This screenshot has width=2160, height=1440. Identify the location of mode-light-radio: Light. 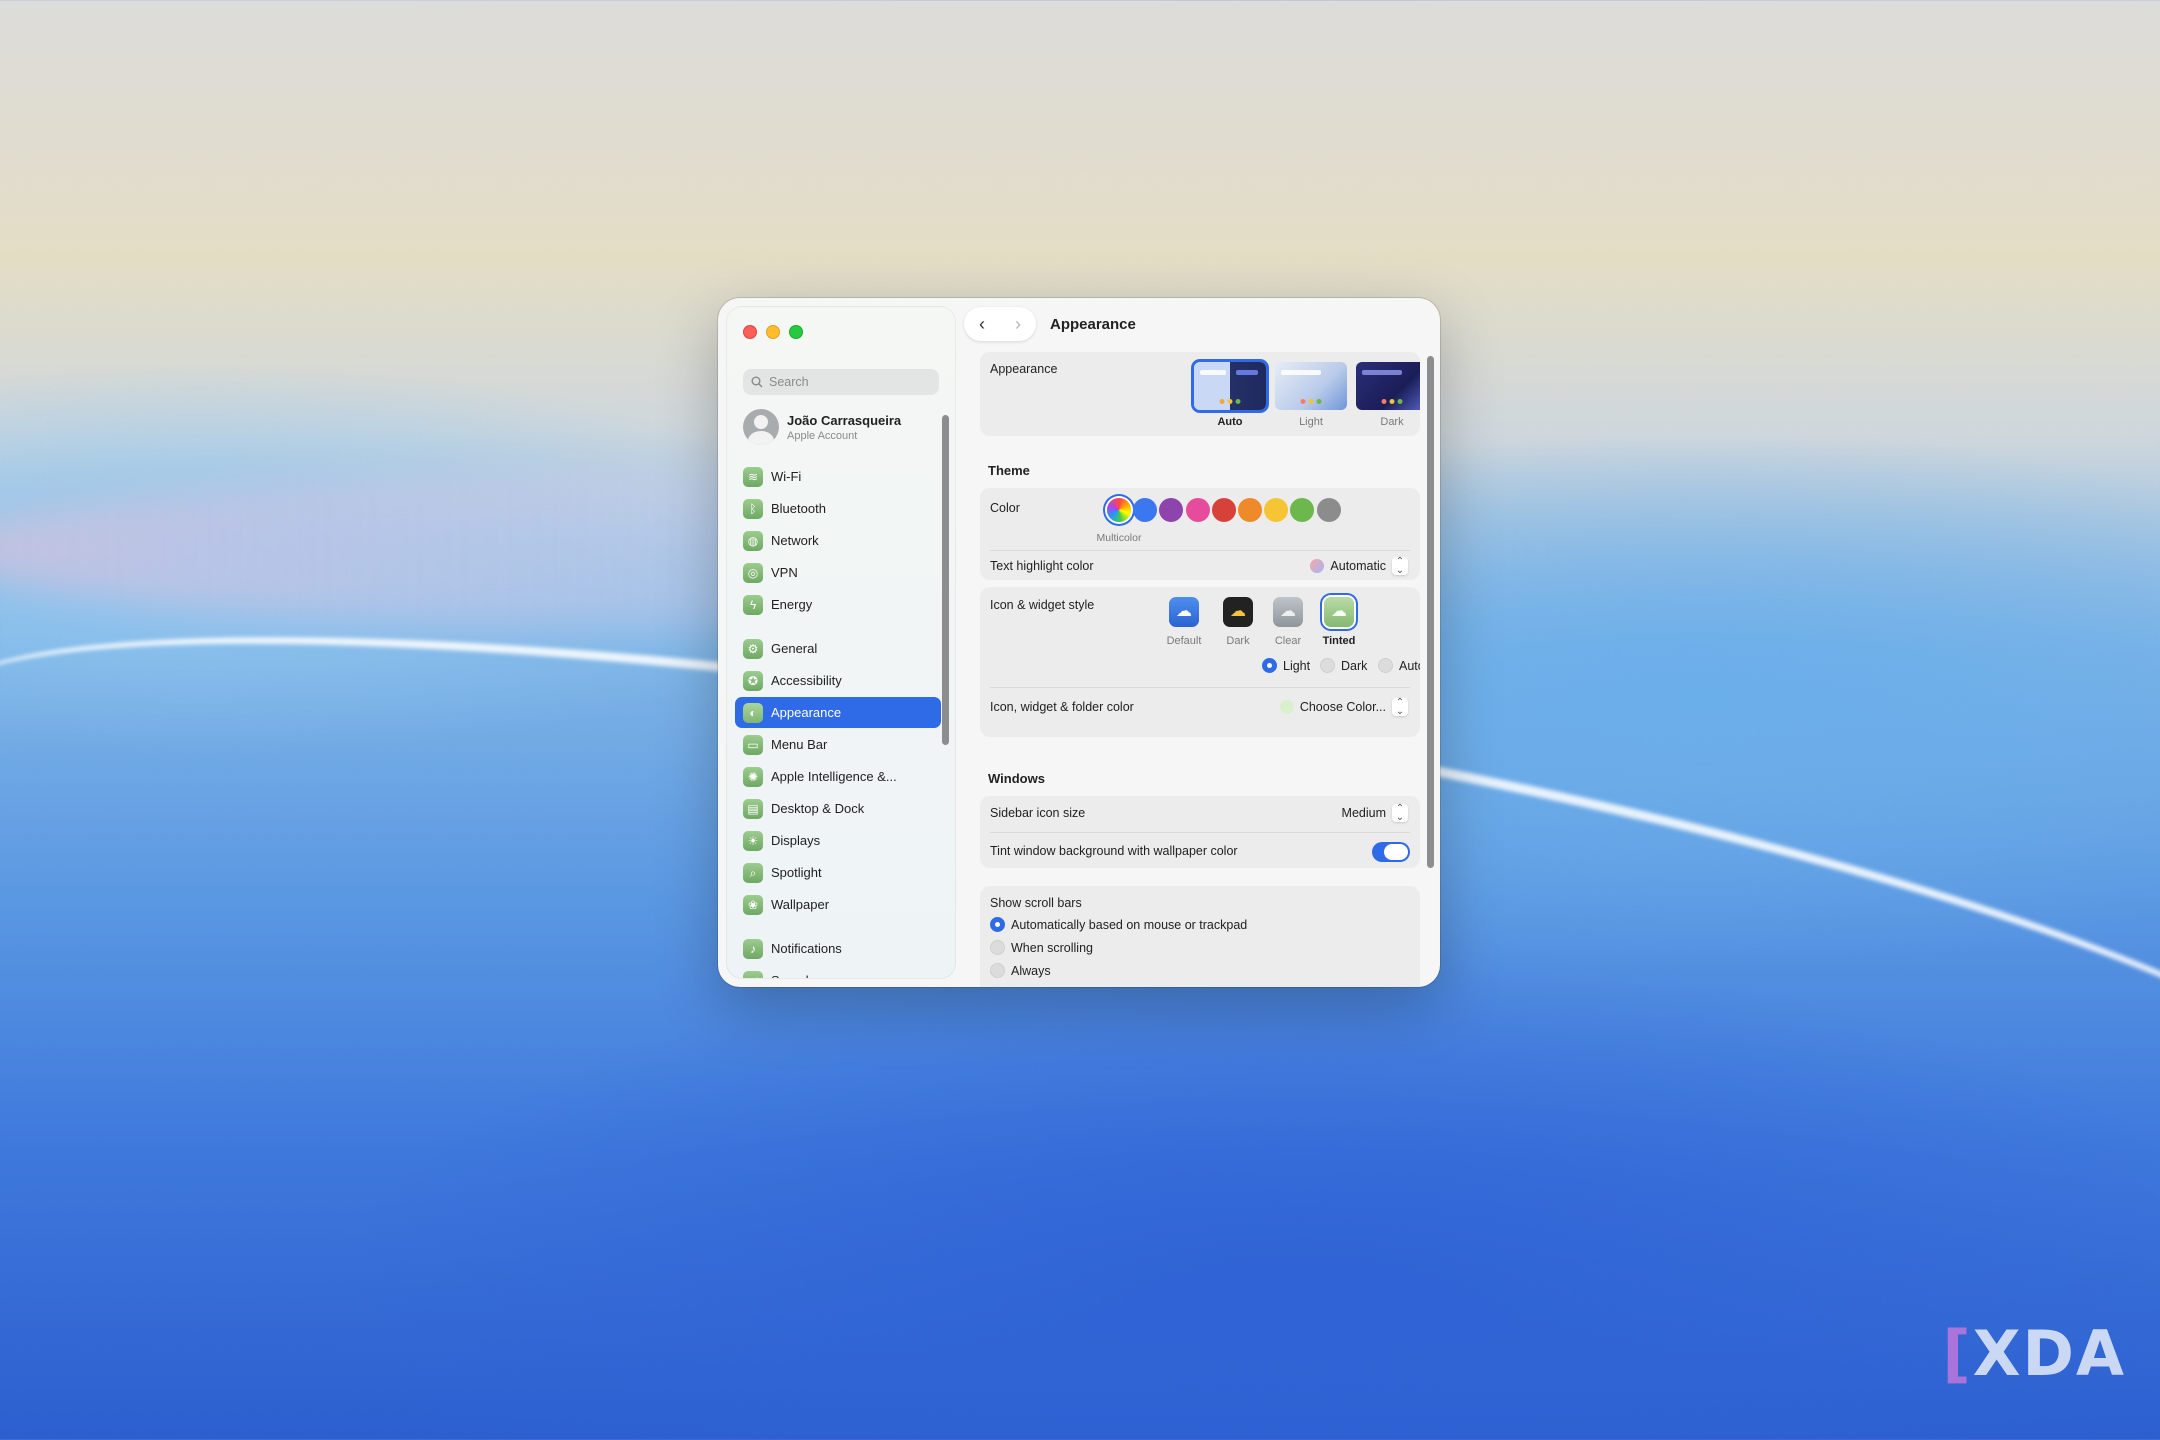
(1286, 665).